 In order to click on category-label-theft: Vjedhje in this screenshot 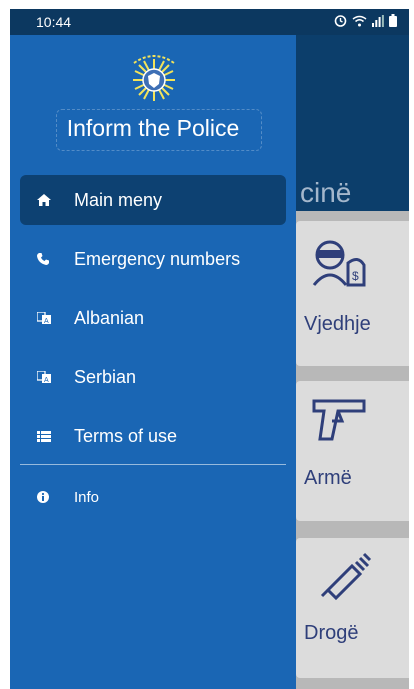, I will do `click(337, 324)`.